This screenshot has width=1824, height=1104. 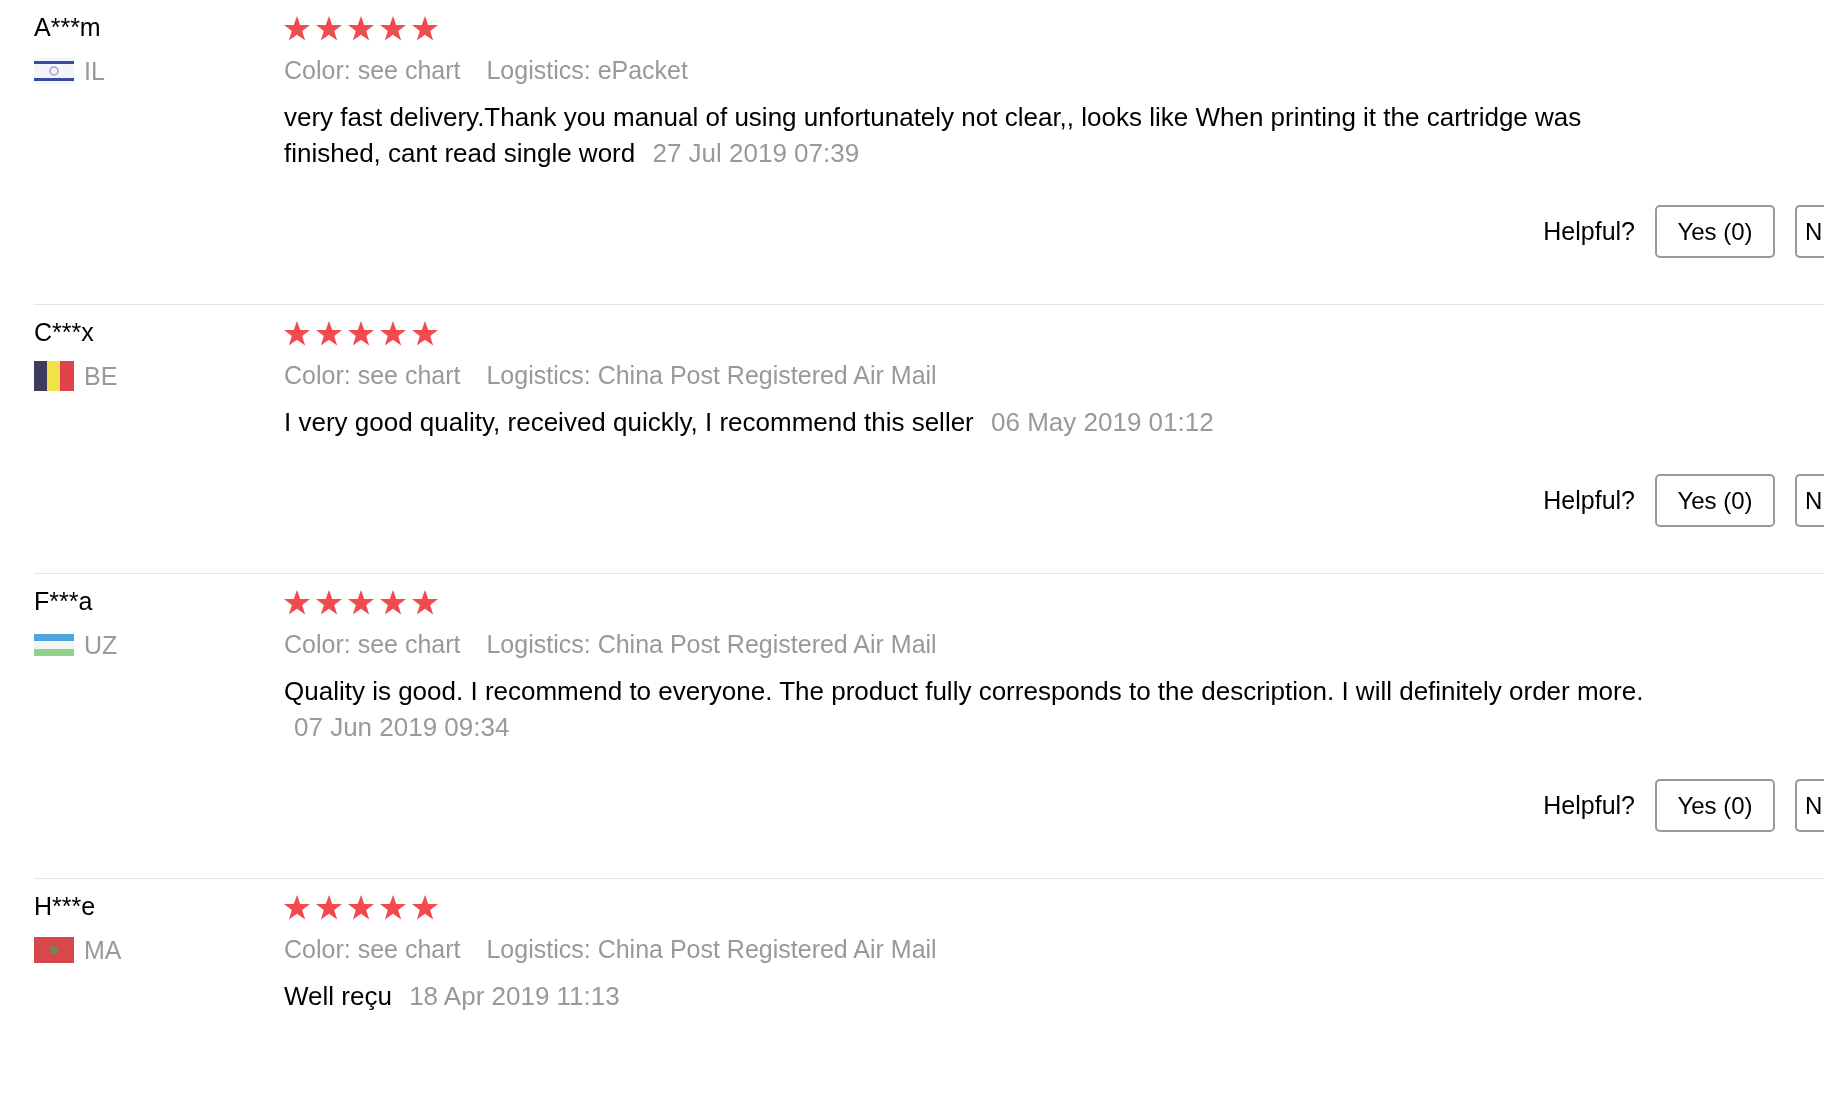 I want to click on review-text: I very good quality, received quickly, I recommend this seller 06 May 2019 01:12, so click(x=749, y=422).